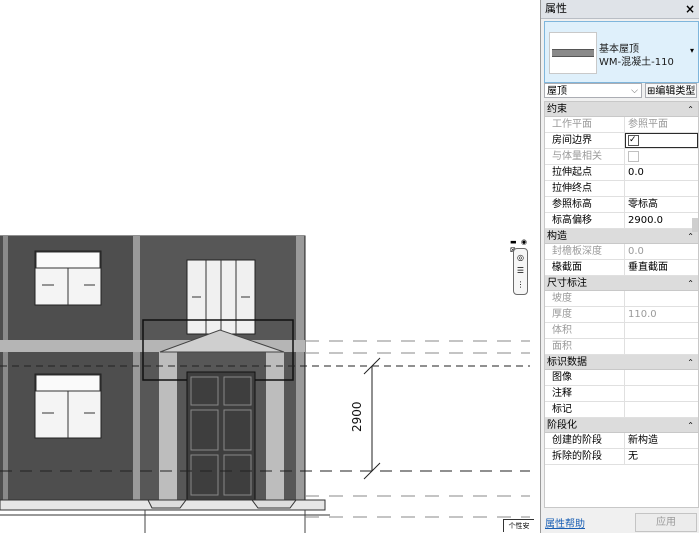  What do you see at coordinates (585, 393) in the screenshot?
I see `property-name: 注释` at bounding box center [585, 393].